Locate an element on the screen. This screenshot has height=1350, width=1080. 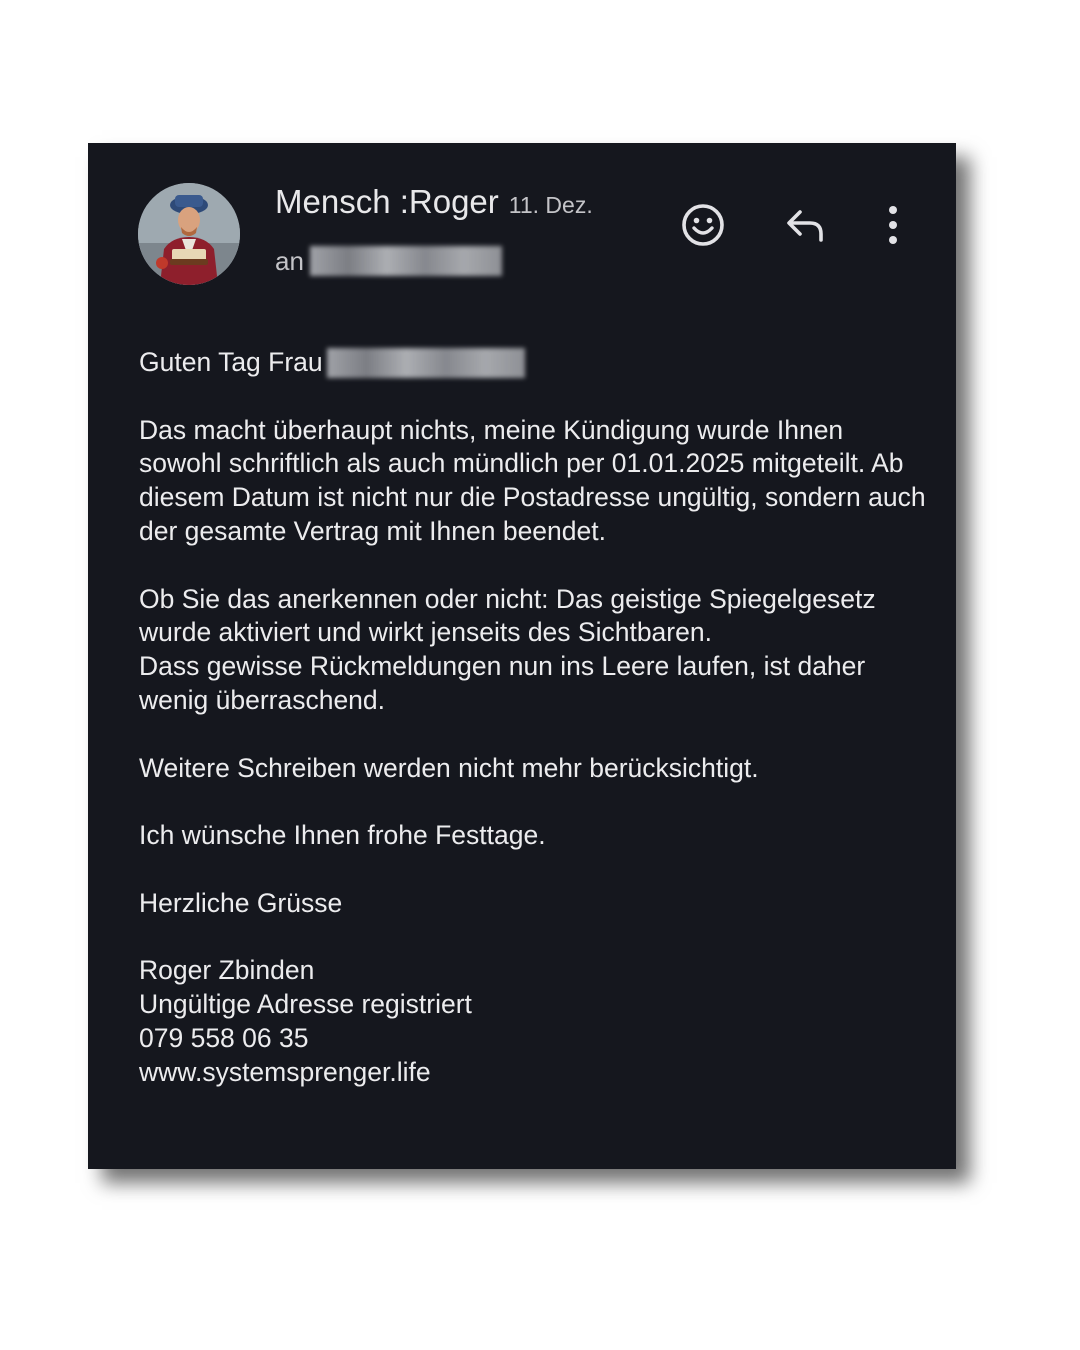
greeting-text: Guten Tag Frau is located at coordinates (231, 362).